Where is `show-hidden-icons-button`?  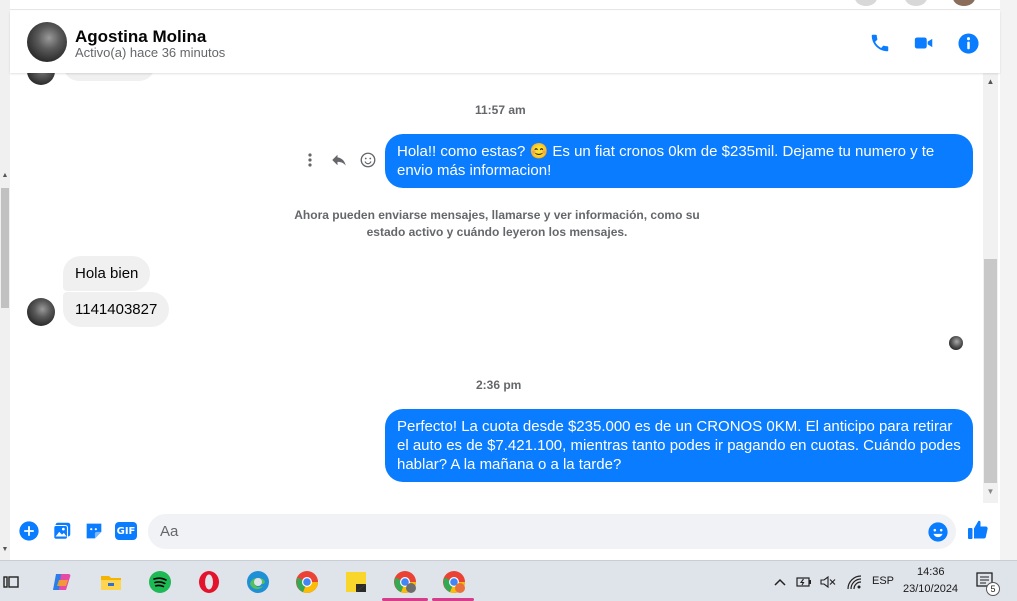
show-hidden-icons-button is located at coordinates (780, 582).